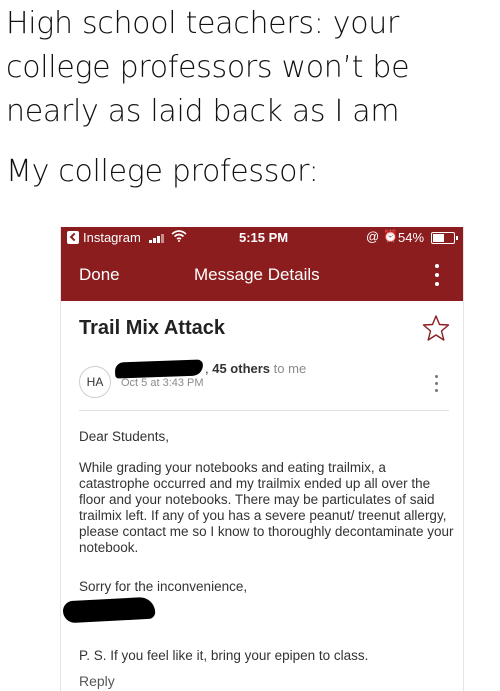 This screenshot has height=691, width=500. Describe the element at coordinates (436, 328) in the screenshot. I see `star-icon` at that location.